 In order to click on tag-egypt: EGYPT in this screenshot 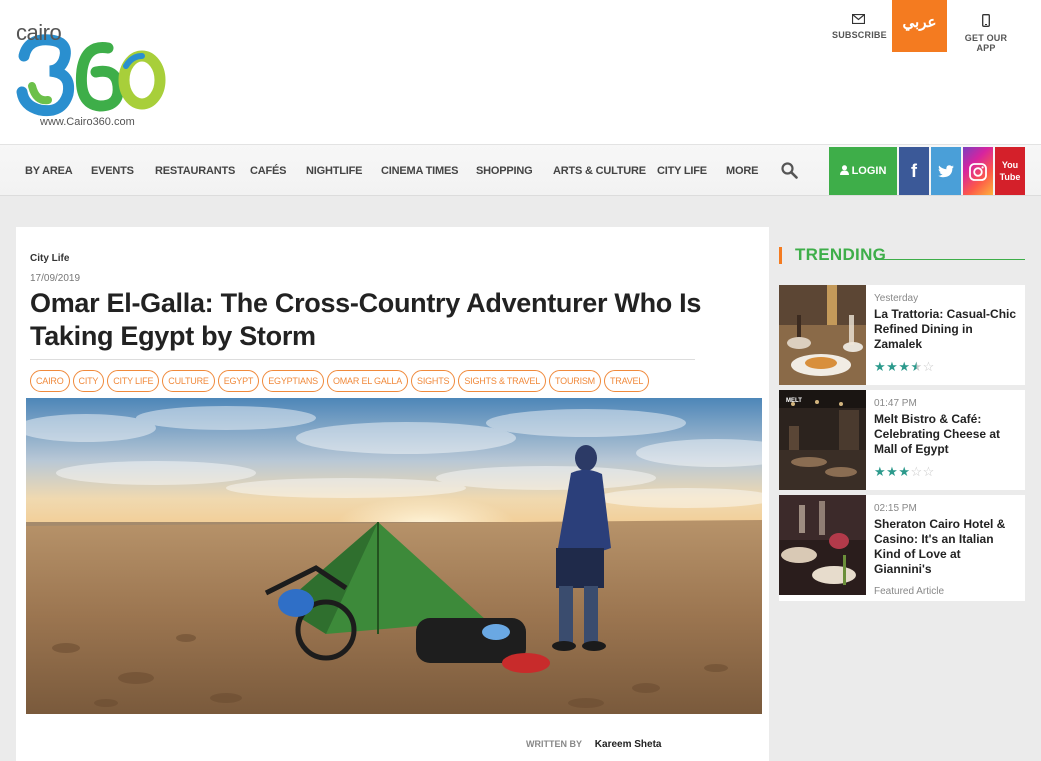, I will do `click(238, 381)`.